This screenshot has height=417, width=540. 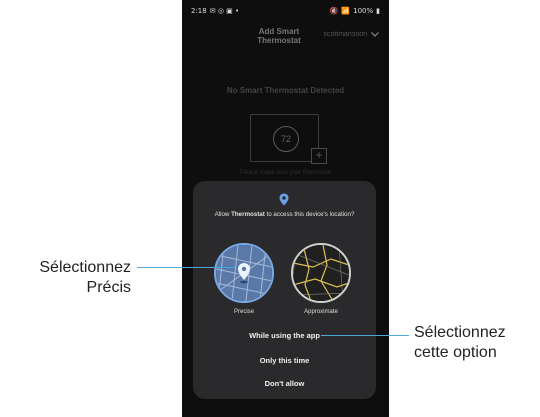 What do you see at coordinates (285, 11) in the screenshot?
I see `status-bar: 2:18 ✉ ◎ ▣ • 🔇 📶 100% ▮` at bounding box center [285, 11].